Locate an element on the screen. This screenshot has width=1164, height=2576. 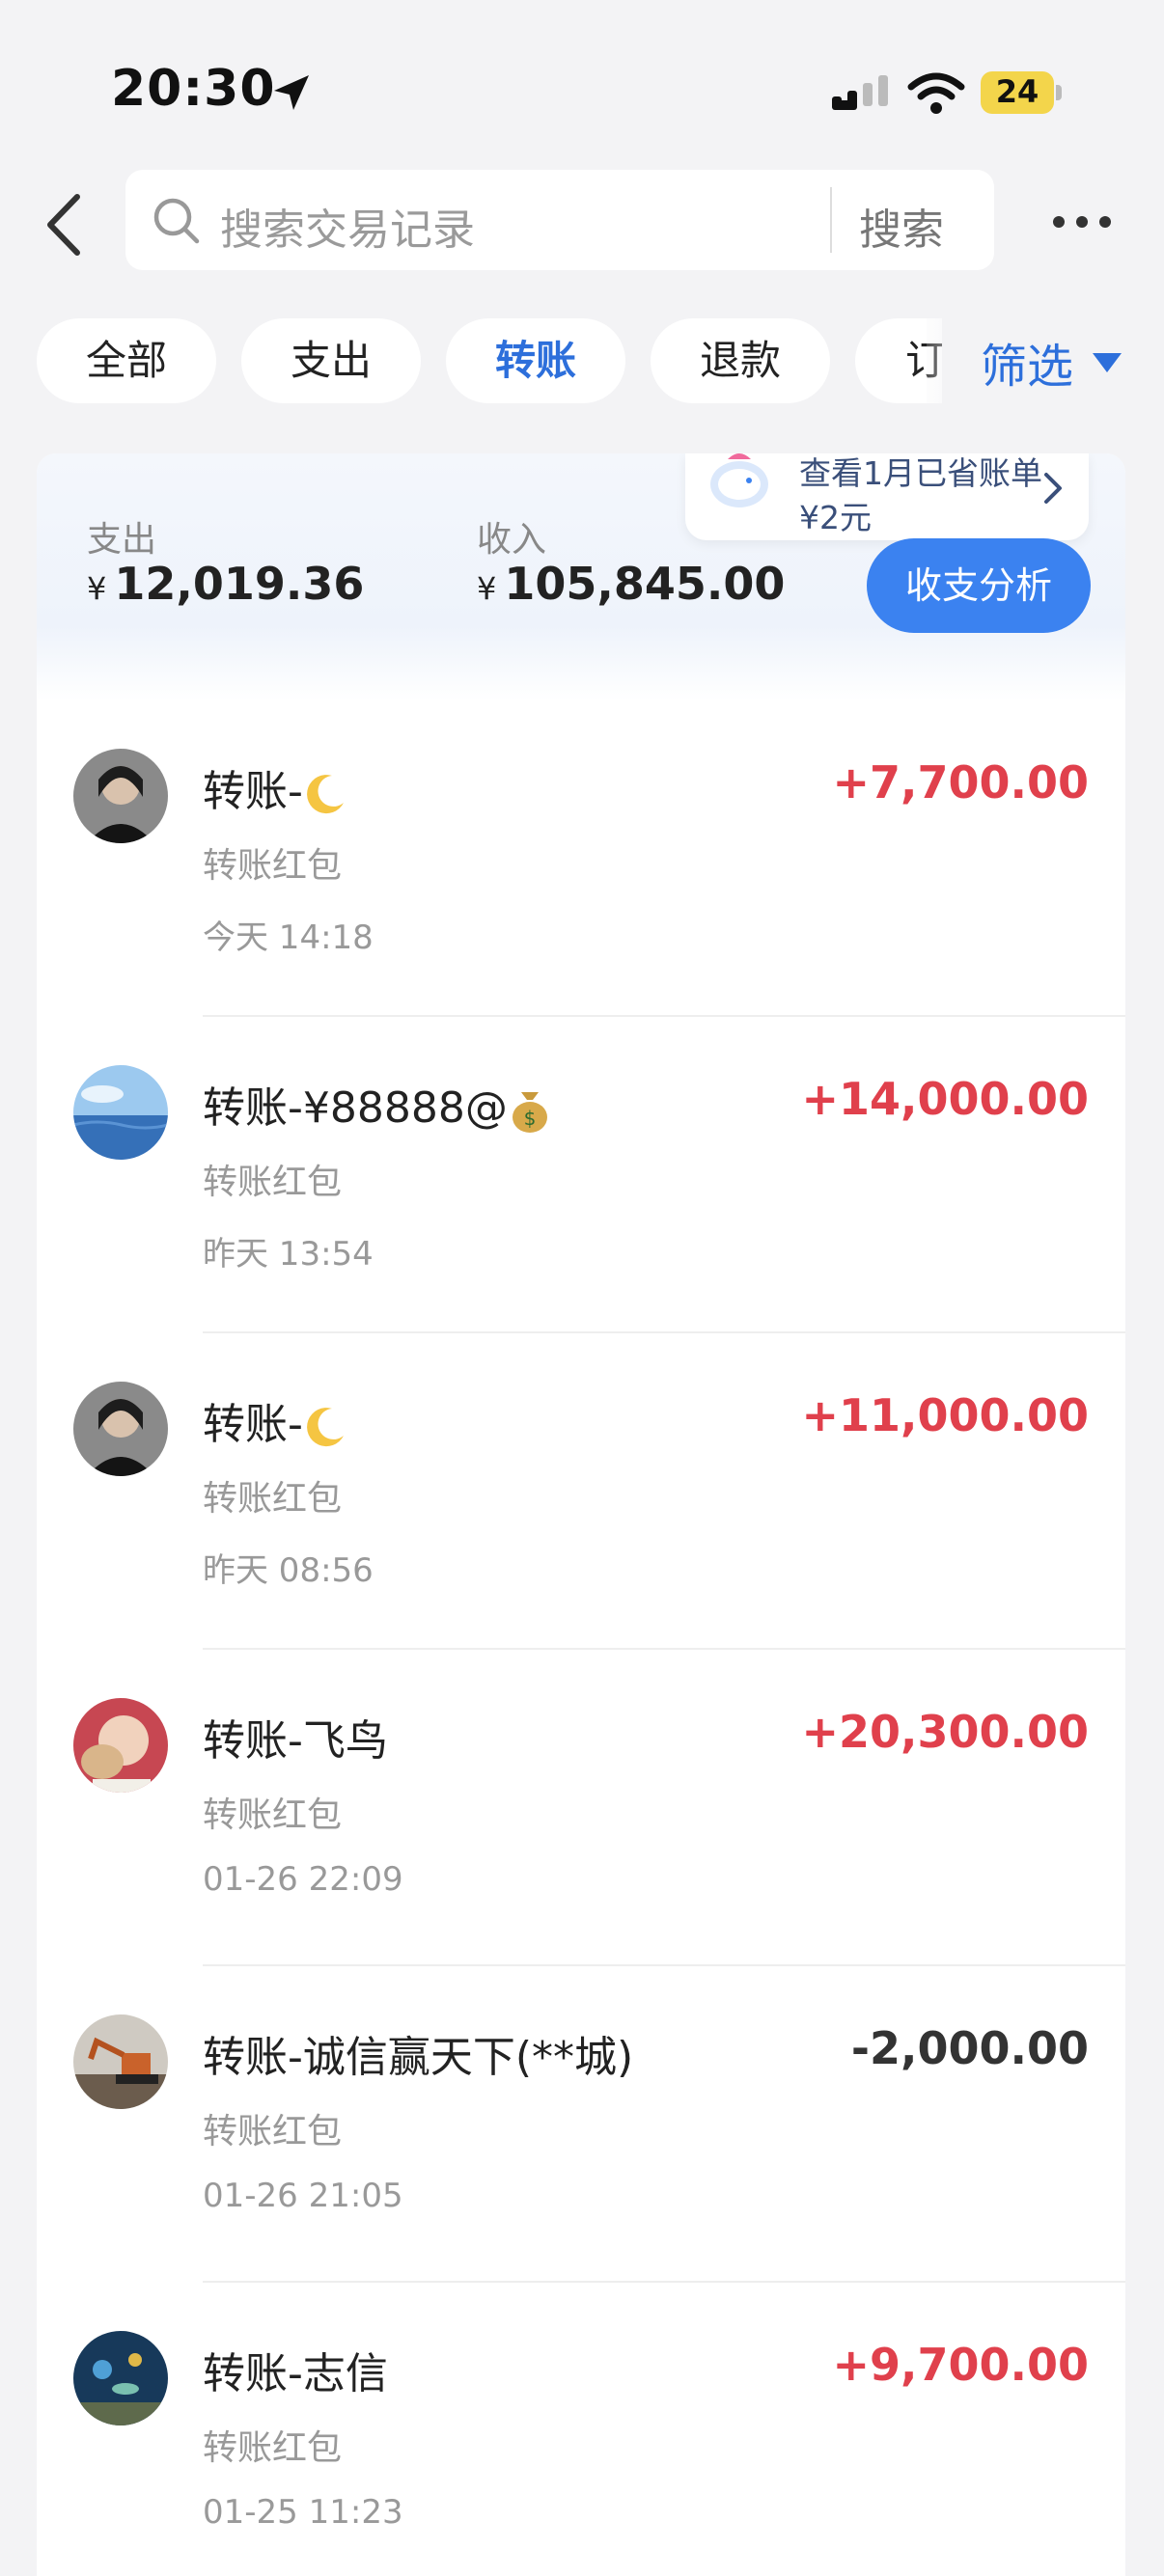
status-bar: 20:30 24 is located at coordinates (582, 72).